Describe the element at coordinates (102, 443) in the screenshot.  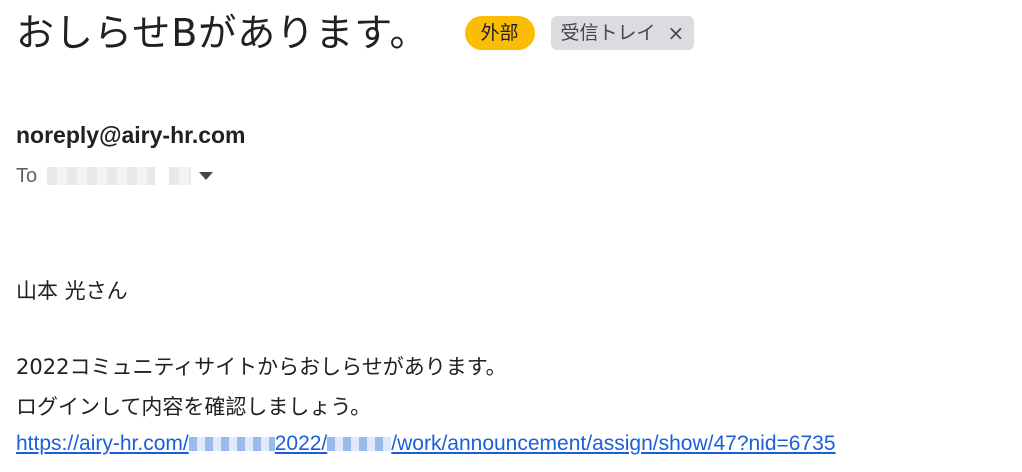
I see `link-part-1: https://airy-hr.com/` at that location.